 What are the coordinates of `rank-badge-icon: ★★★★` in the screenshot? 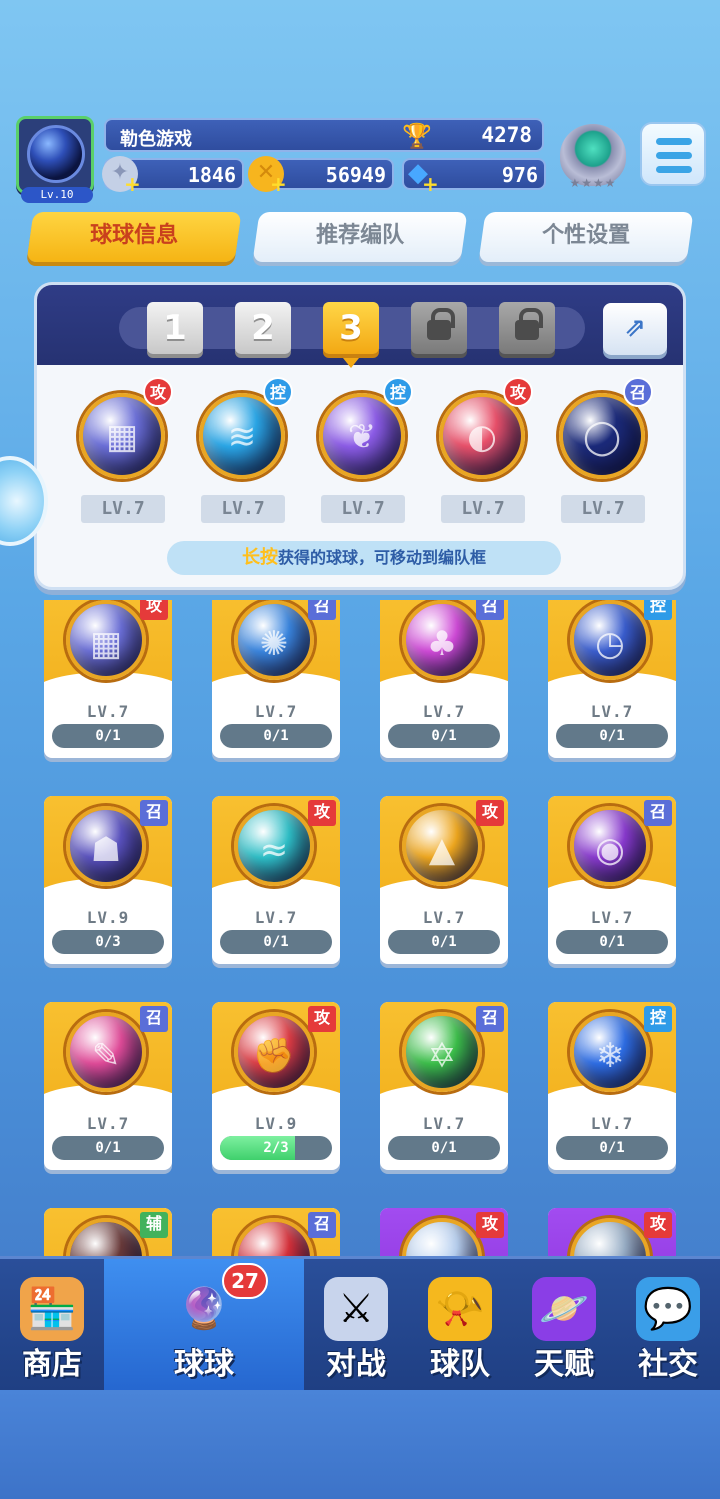 It's located at (593, 157).